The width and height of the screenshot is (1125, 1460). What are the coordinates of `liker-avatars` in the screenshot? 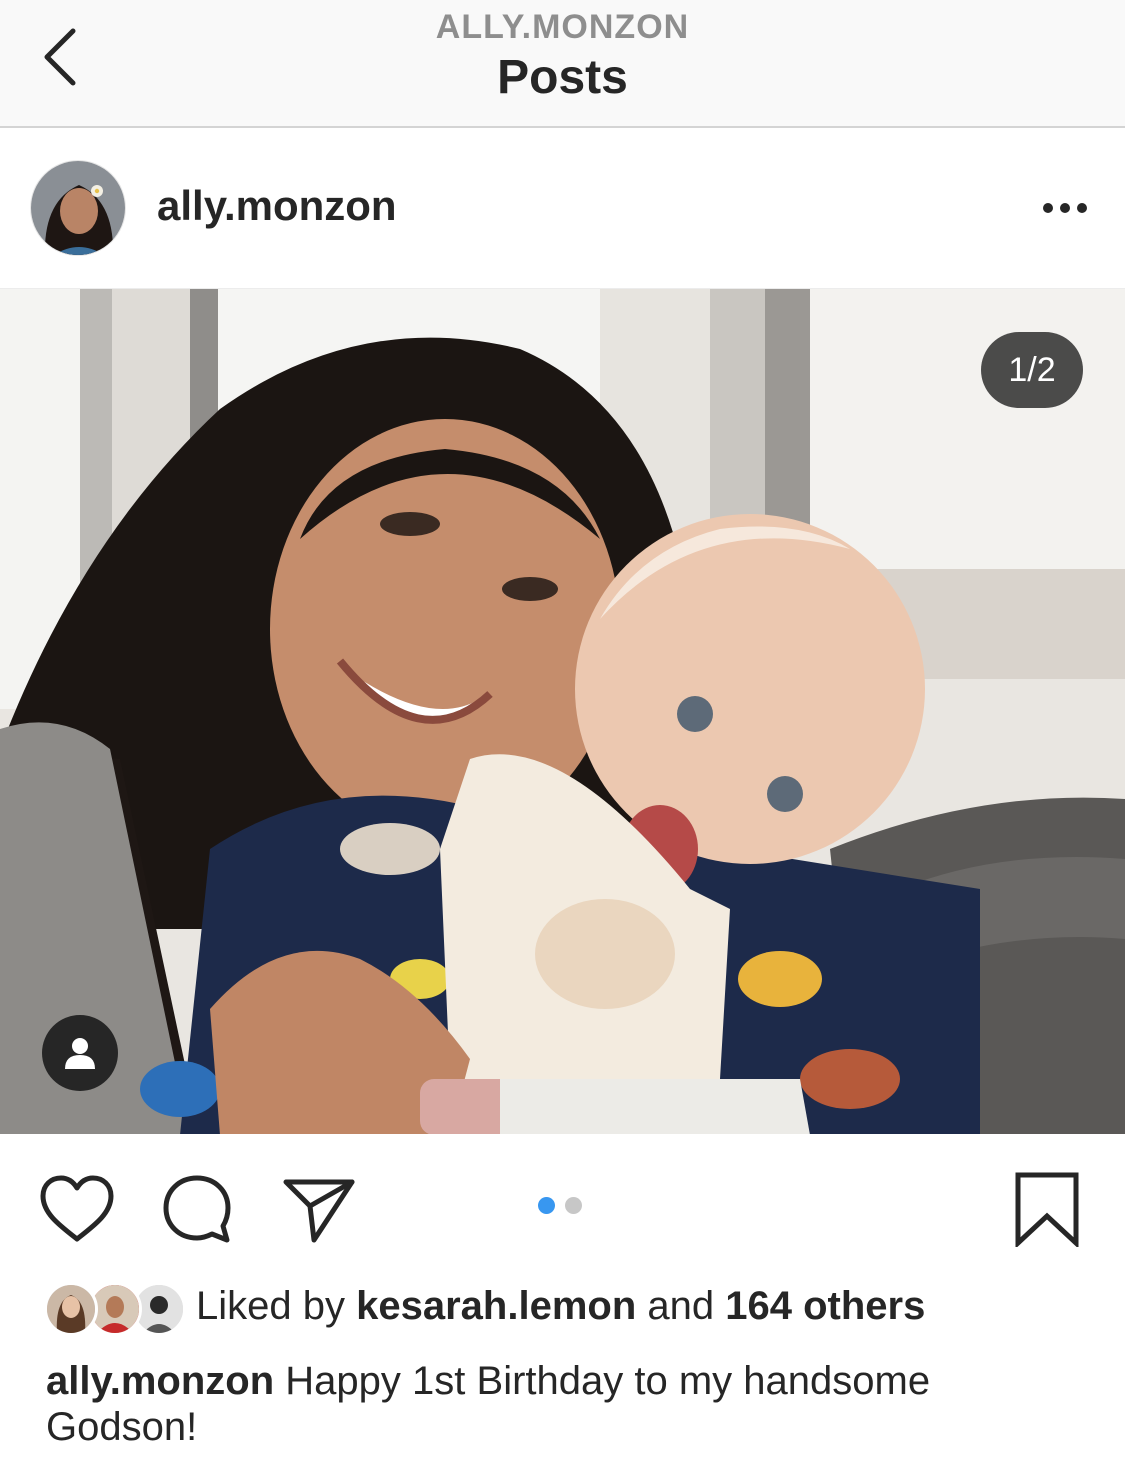 It's located at (115, 1309).